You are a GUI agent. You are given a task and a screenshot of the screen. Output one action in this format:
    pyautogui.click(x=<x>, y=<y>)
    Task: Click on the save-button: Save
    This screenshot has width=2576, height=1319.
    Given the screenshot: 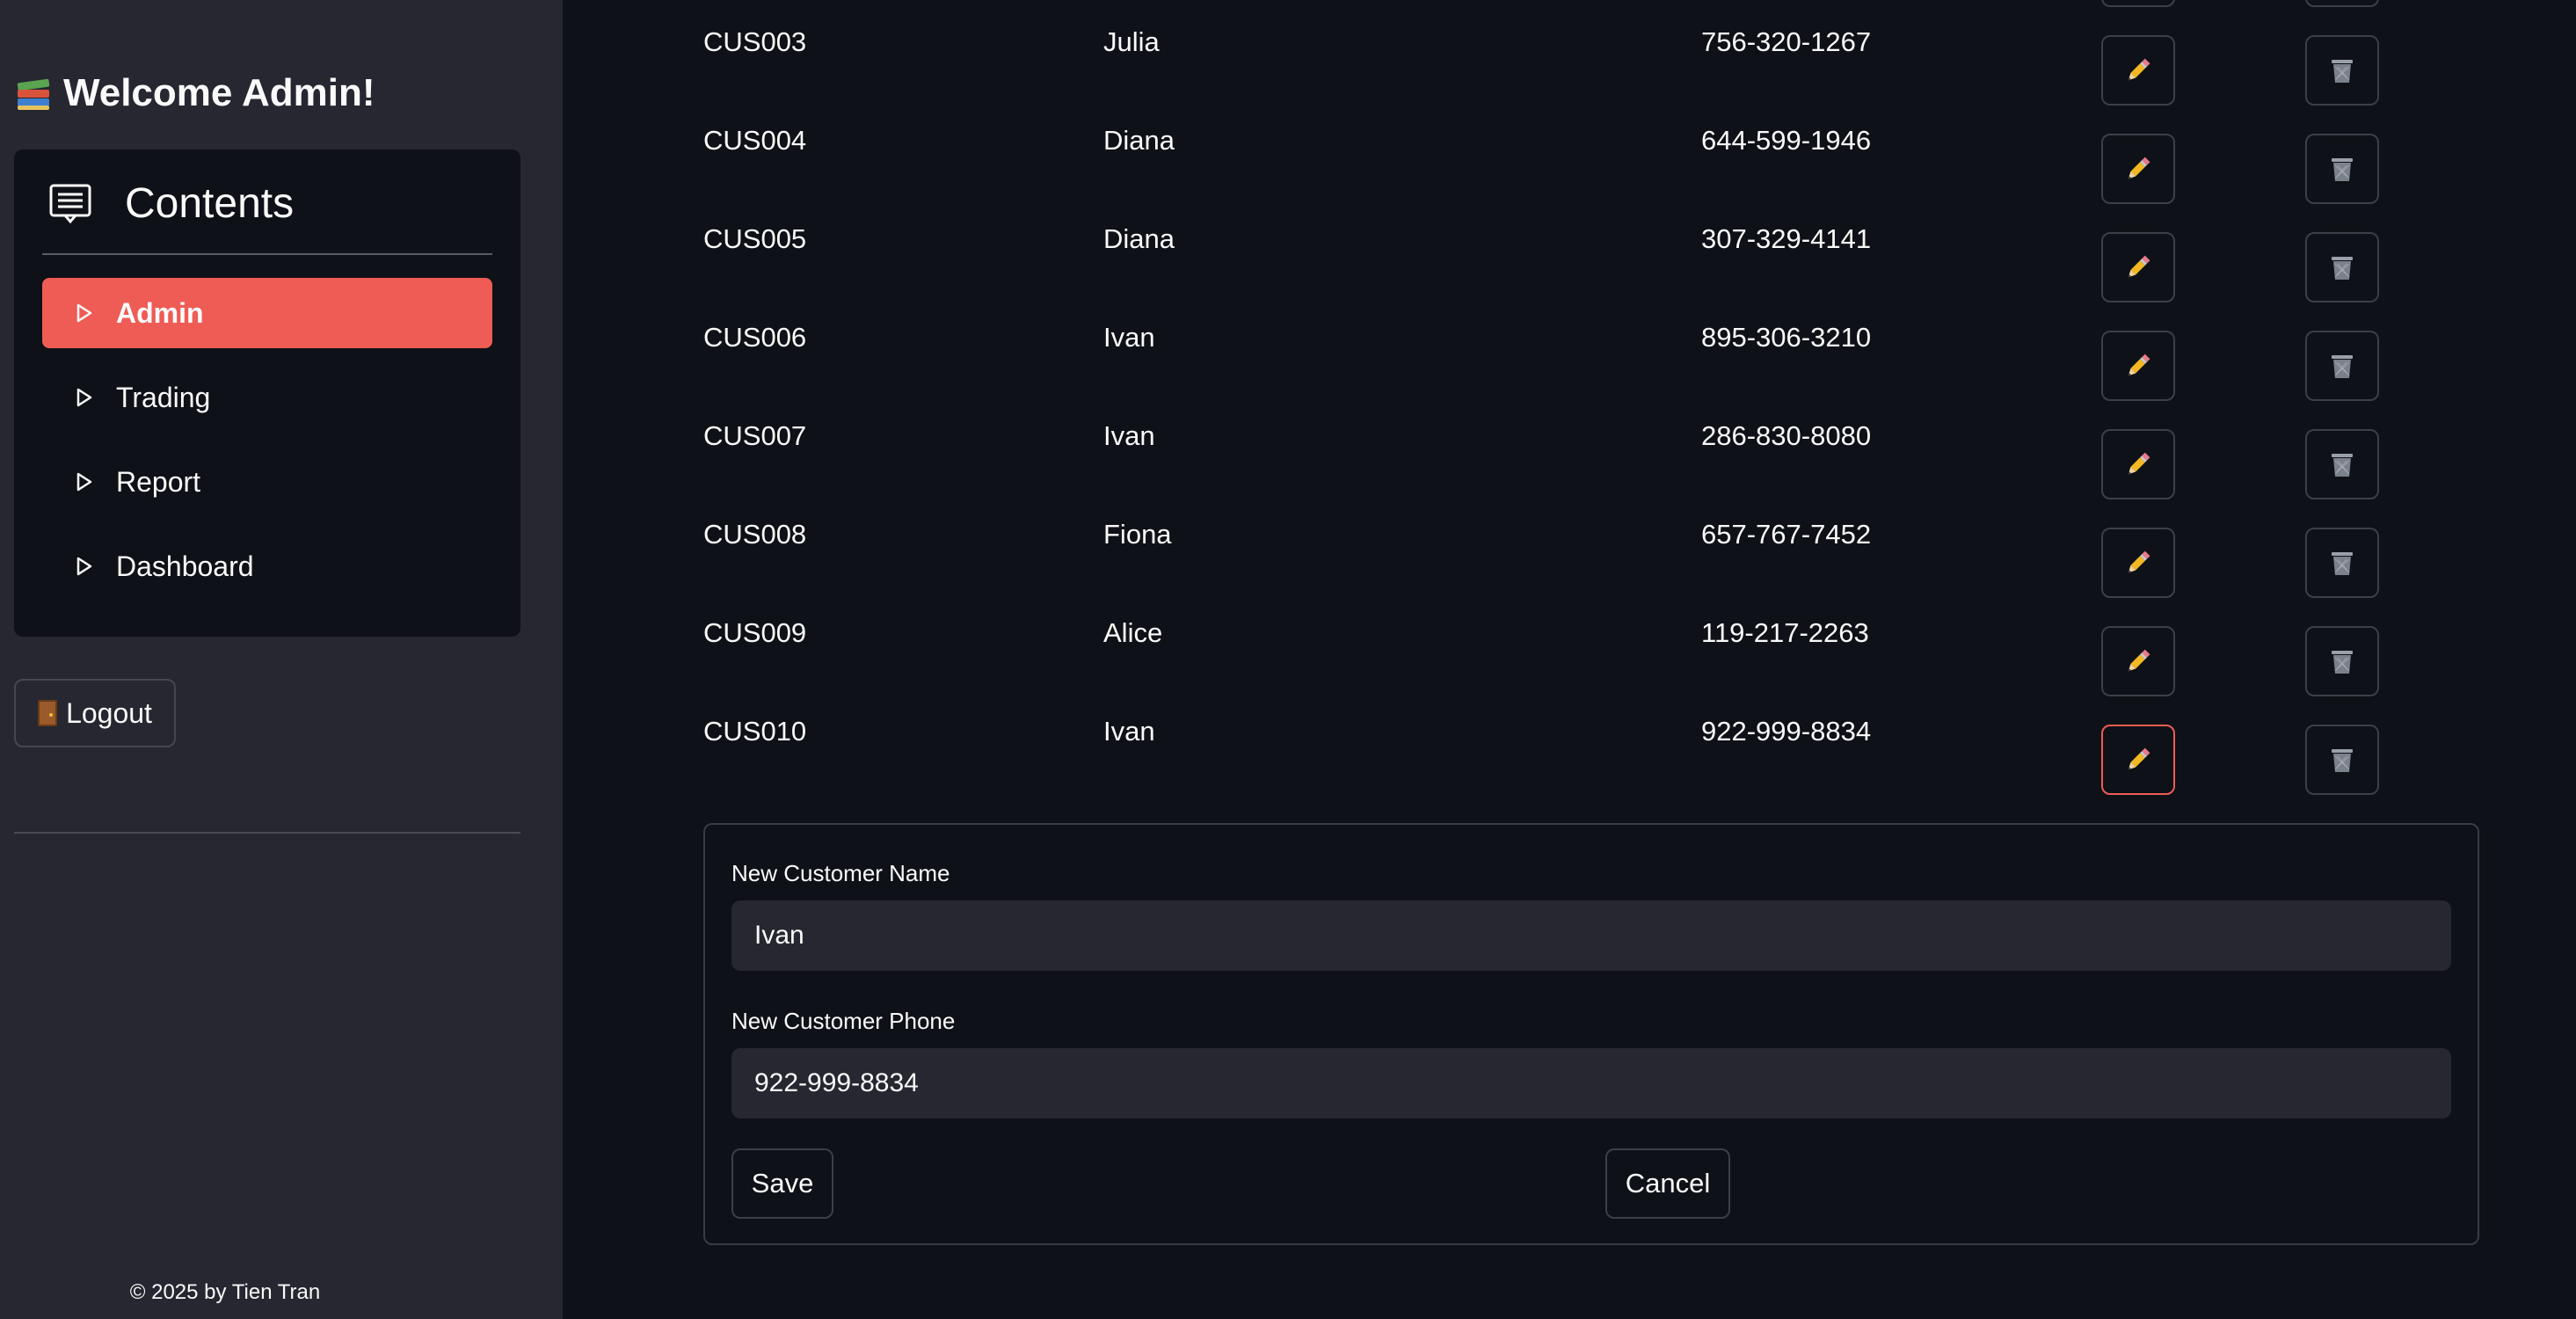 What is the action you would take?
    pyautogui.click(x=782, y=1183)
    